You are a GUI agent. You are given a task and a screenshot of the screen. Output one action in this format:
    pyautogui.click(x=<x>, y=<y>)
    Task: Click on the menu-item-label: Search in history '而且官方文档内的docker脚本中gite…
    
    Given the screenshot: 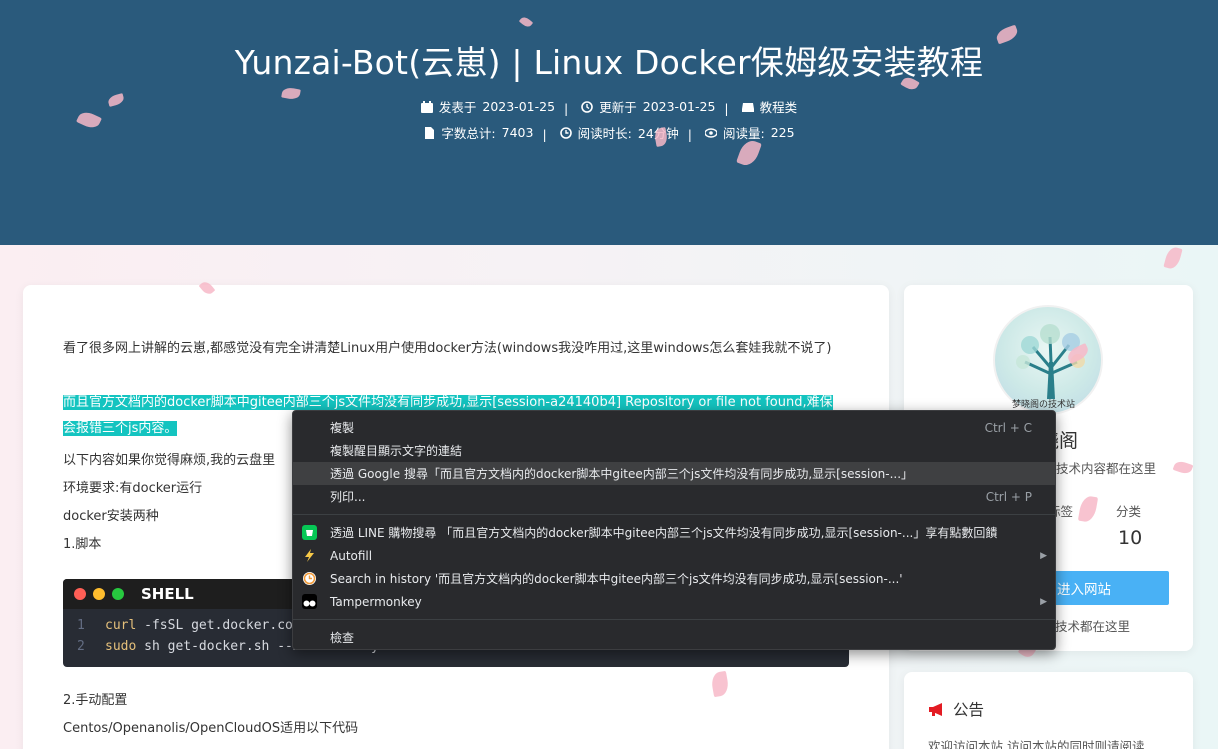 What is the action you would take?
    pyautogui.click(x=616, y=579)
    